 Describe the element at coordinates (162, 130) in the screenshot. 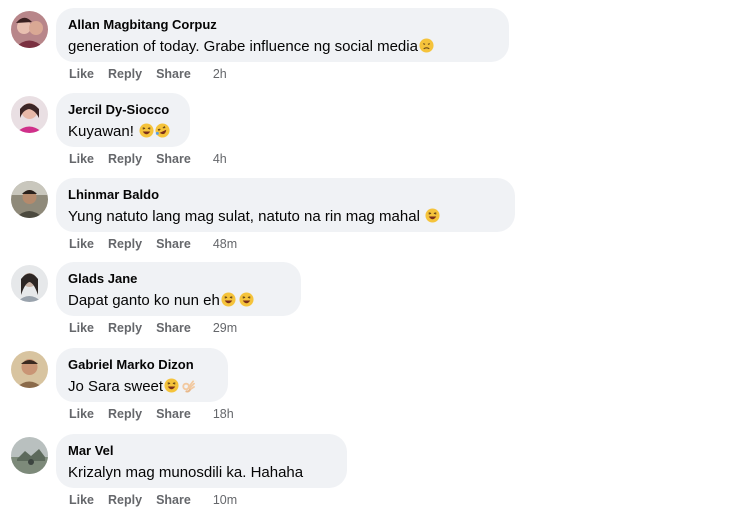

I see `rofl-emoji-icon` at that location.